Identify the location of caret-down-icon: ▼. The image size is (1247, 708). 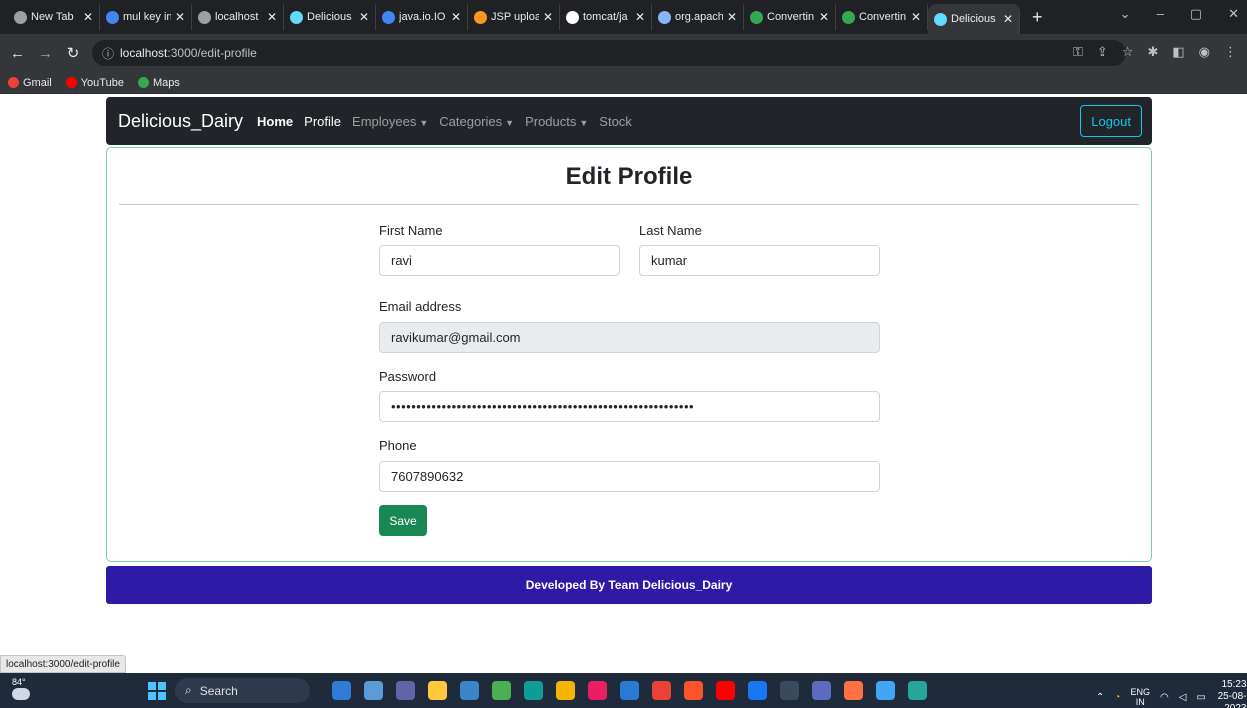
(510, 122).